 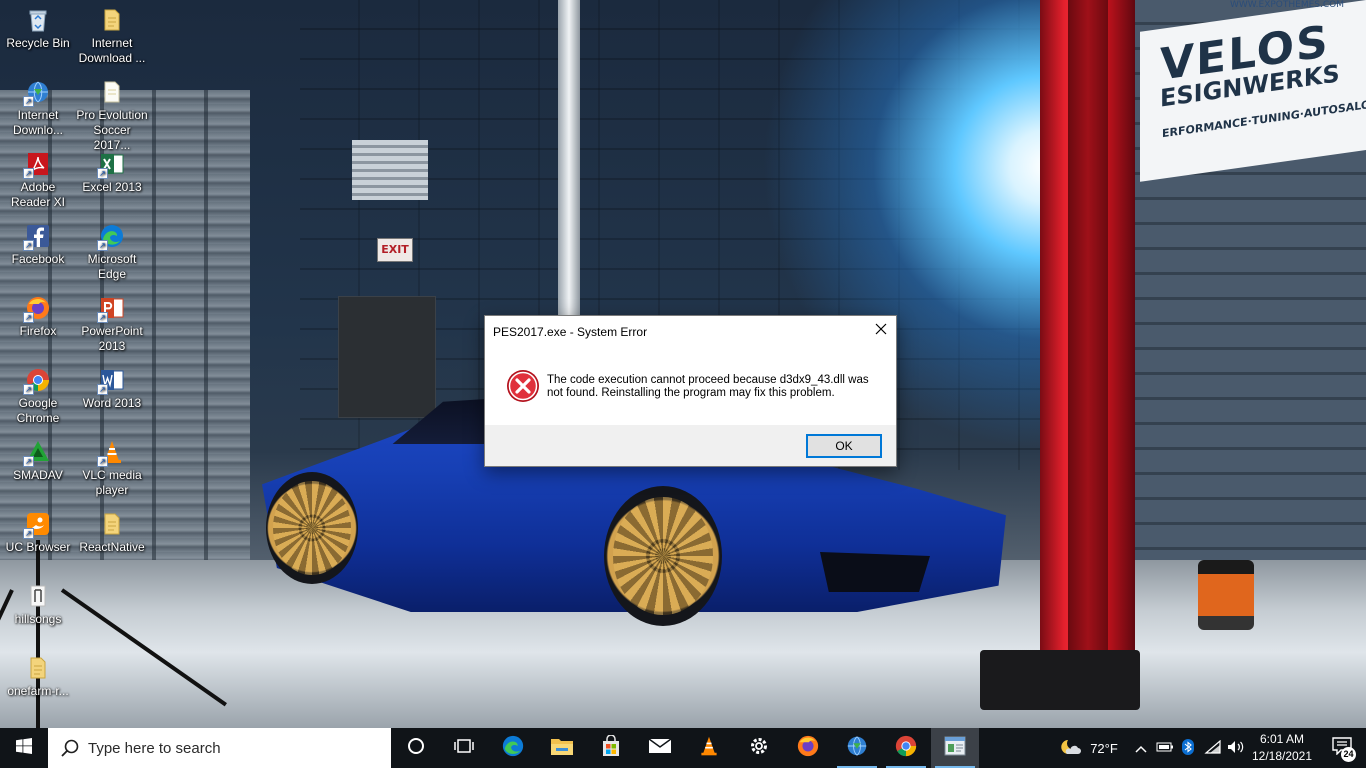 I want to click on tray-volume, so click(x=1236, y=748).